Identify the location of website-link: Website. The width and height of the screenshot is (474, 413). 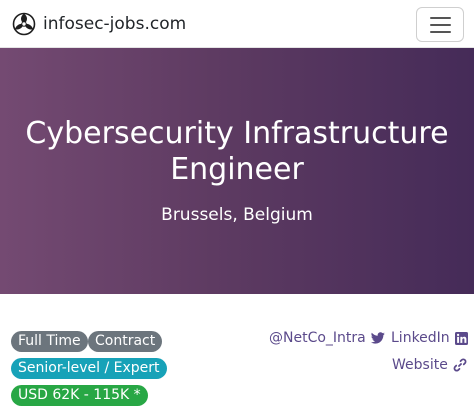
(429, 365).